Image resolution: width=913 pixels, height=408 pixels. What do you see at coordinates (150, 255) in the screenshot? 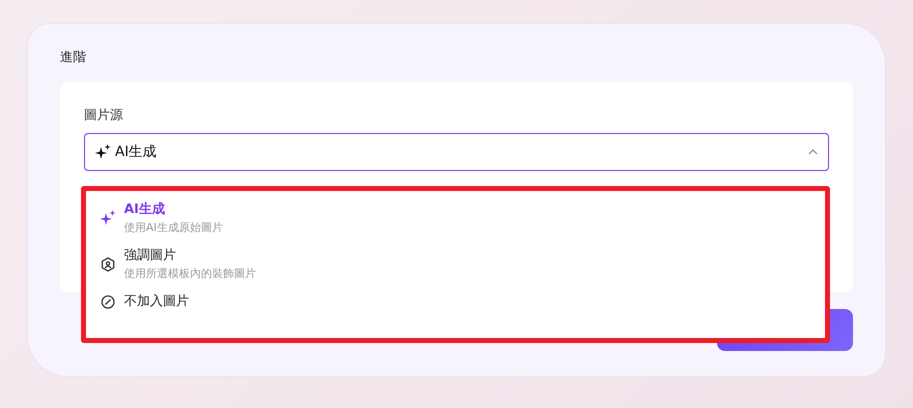
I see `option-title: 強調圖片` at bounding box center [150, 255].